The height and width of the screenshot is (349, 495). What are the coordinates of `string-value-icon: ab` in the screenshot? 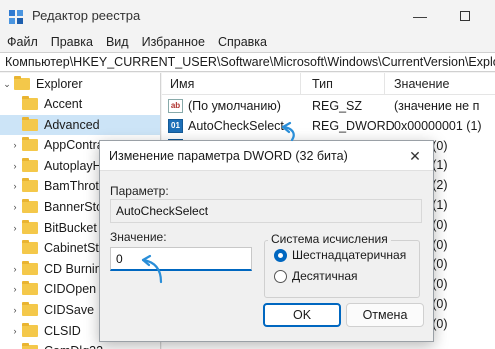 It's located at (175, 106).